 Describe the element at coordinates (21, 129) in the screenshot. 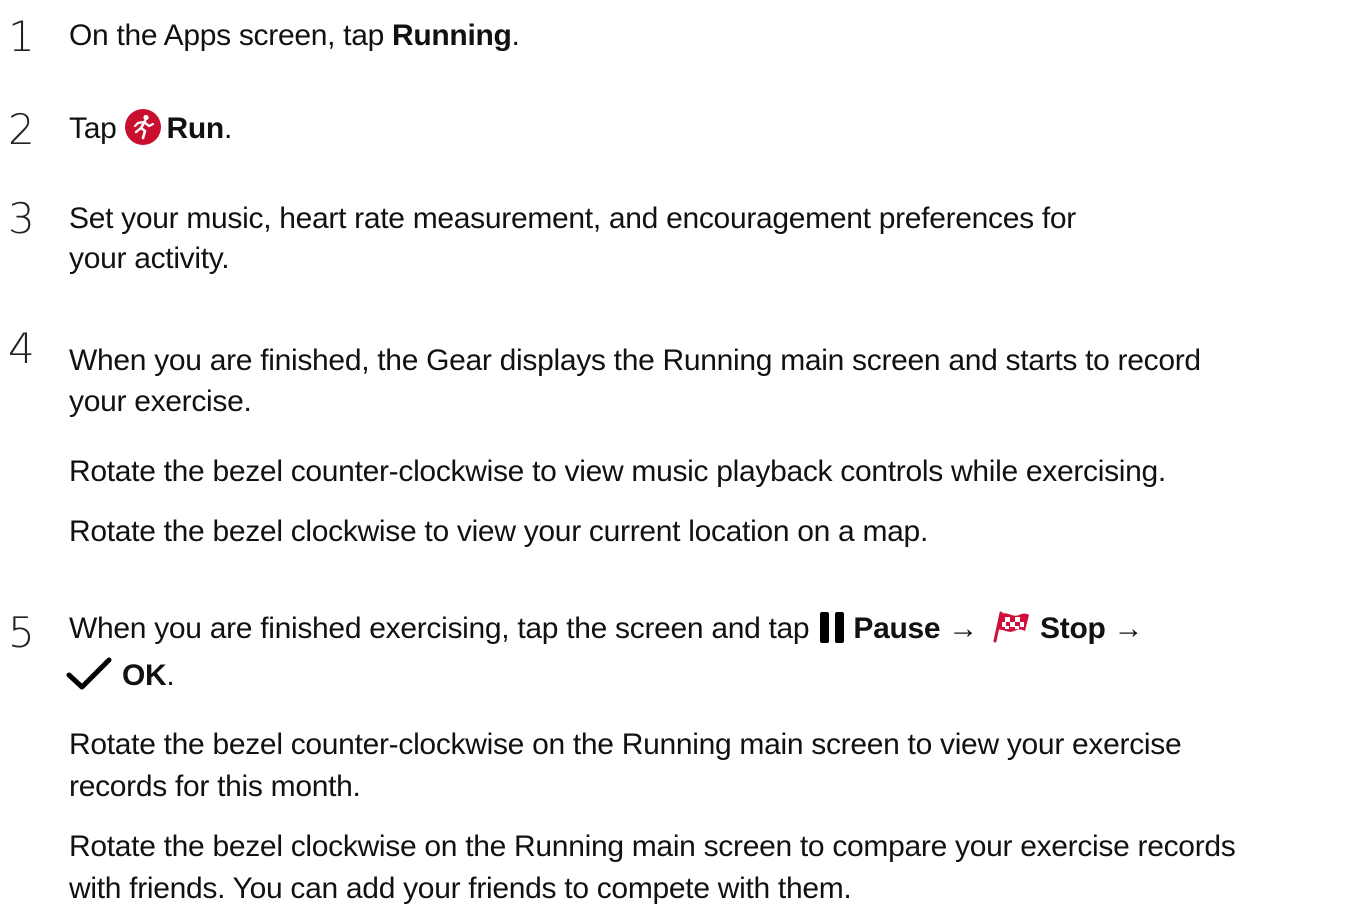

I see `step-number: 2` at that location.